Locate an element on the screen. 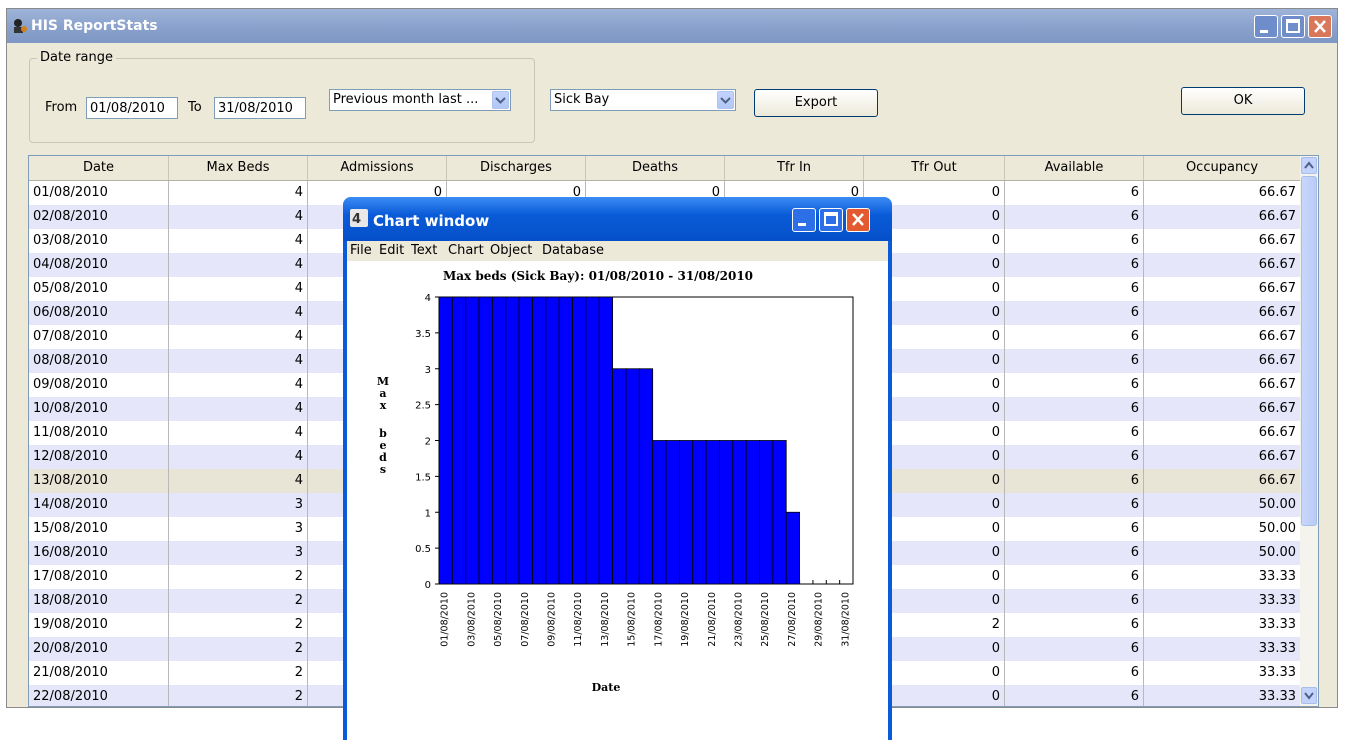  y-tick-label: 2 is located at coordinates (428, 442).